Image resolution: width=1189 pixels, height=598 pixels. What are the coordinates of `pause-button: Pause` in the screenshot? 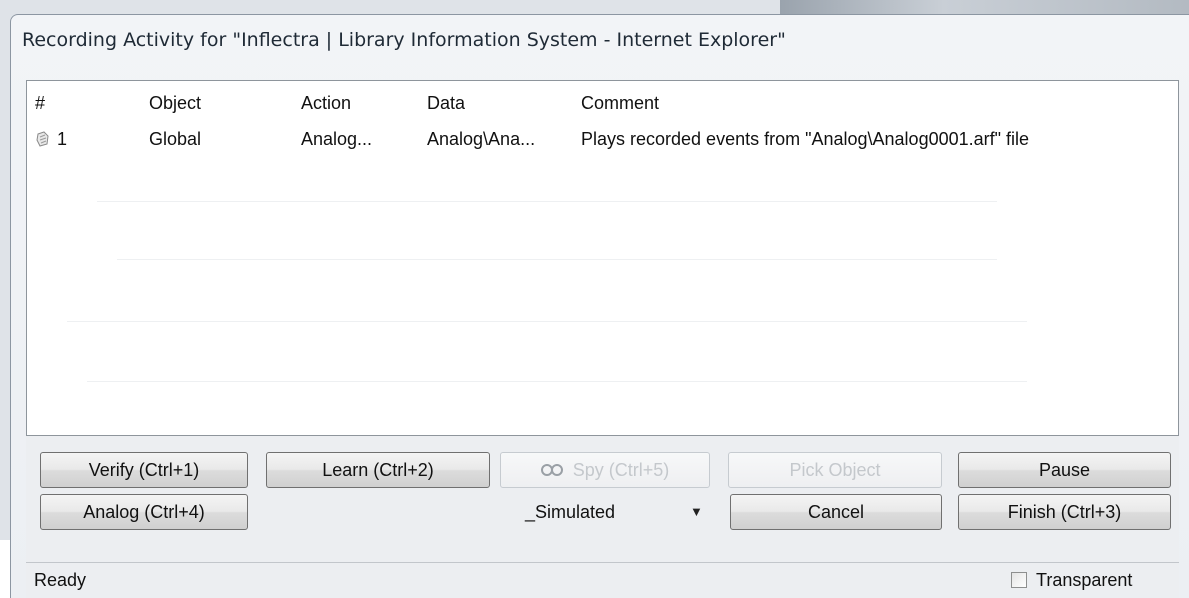 It's located at (1064, 470).